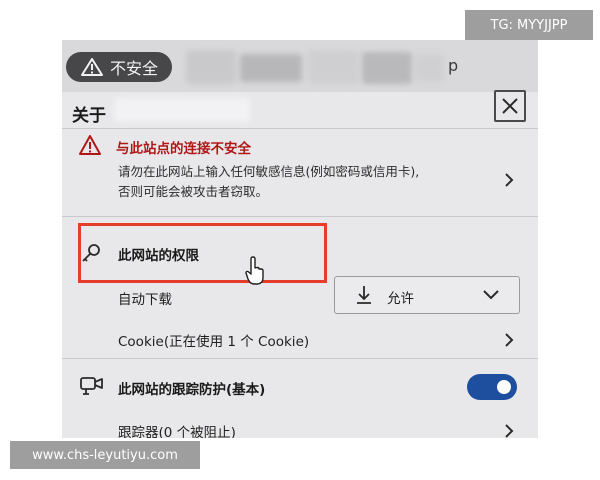 The height and width of the screenshot is (480, 600). I want to click on security-status-button: 不安全, so click(119, 67).